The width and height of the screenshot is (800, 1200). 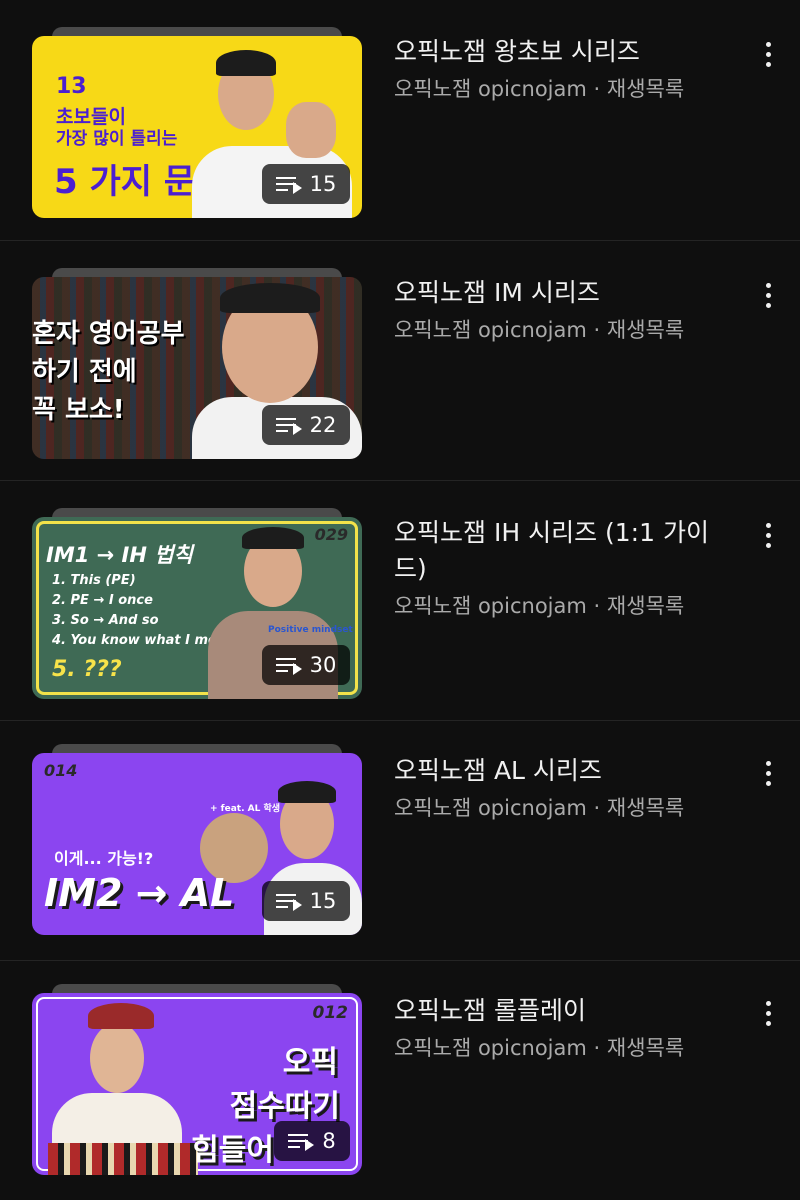 I want to click on playlist-thumbnail: 혼자 영어공부 하기 전에 꼭 보소! 22, so click(x=197, y=363).